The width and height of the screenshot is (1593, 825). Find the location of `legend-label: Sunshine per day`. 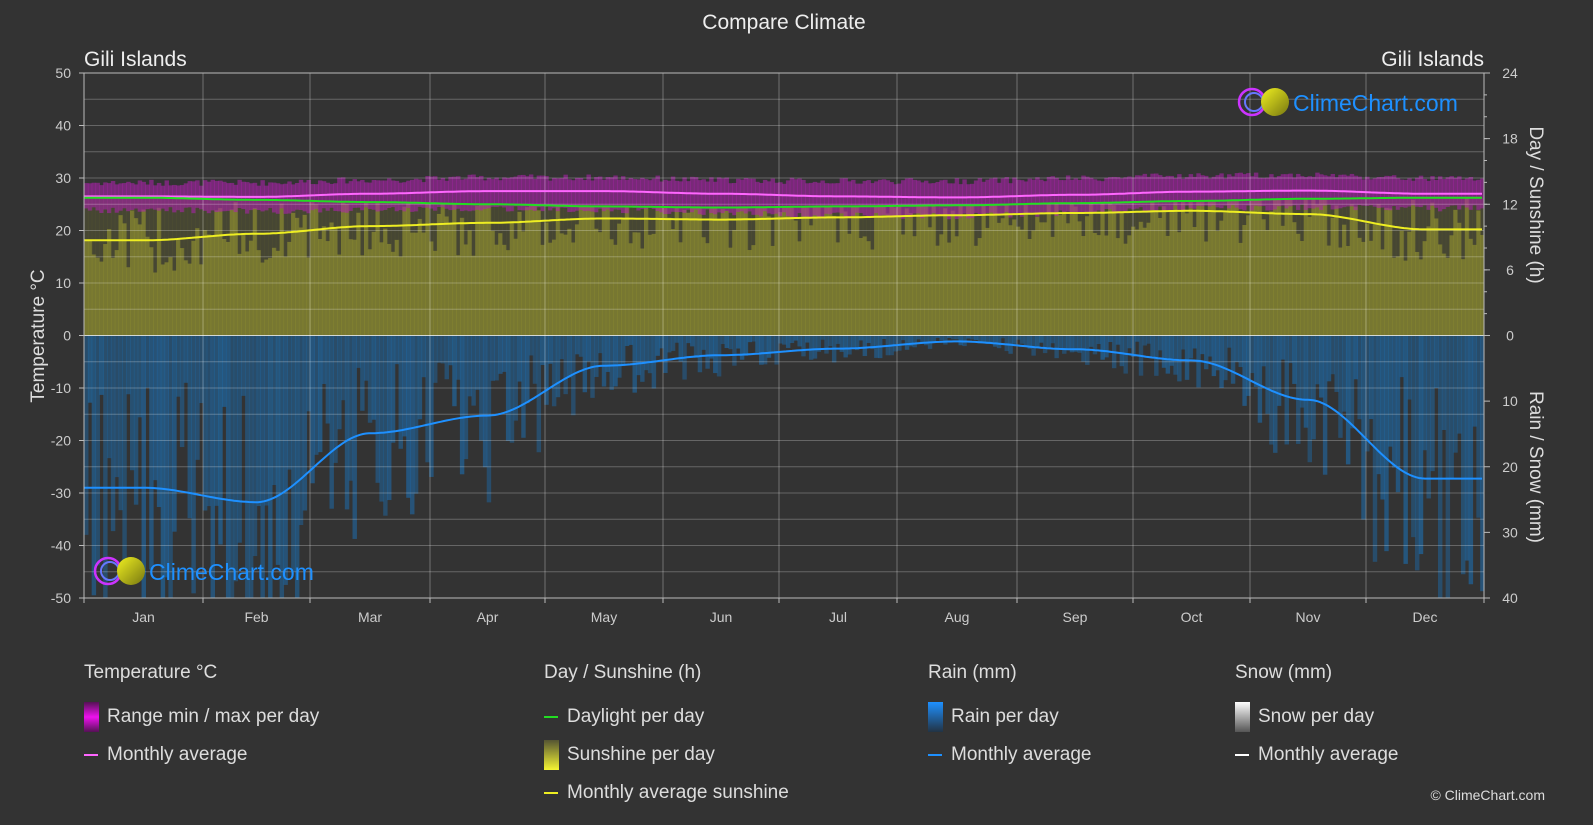

legend-label: Sunshine per day is located at coordinates (641, 754).